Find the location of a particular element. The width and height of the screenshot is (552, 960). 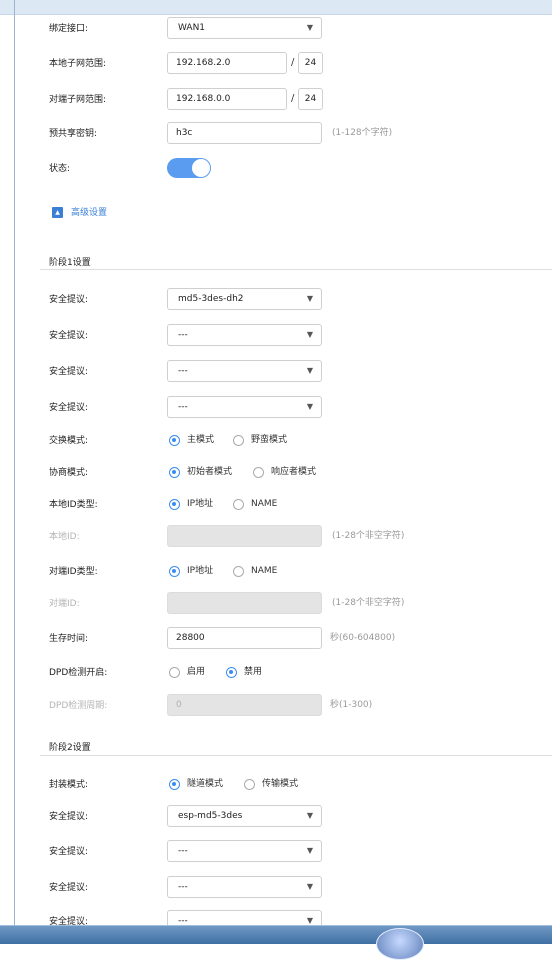

phase2-proposal-3-select: --- ▼ is located at coordinates (244, 887).